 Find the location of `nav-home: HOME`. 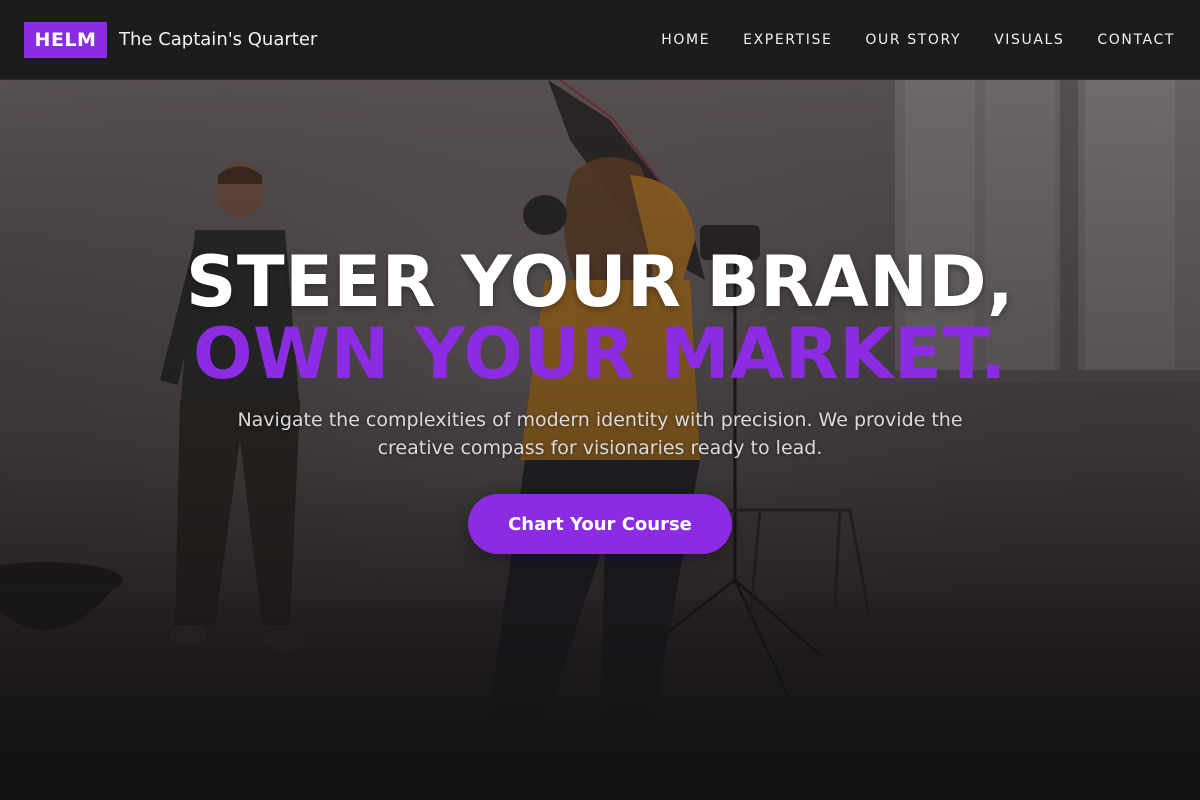

nav-home: HOME is located at coordinates (685, 40).